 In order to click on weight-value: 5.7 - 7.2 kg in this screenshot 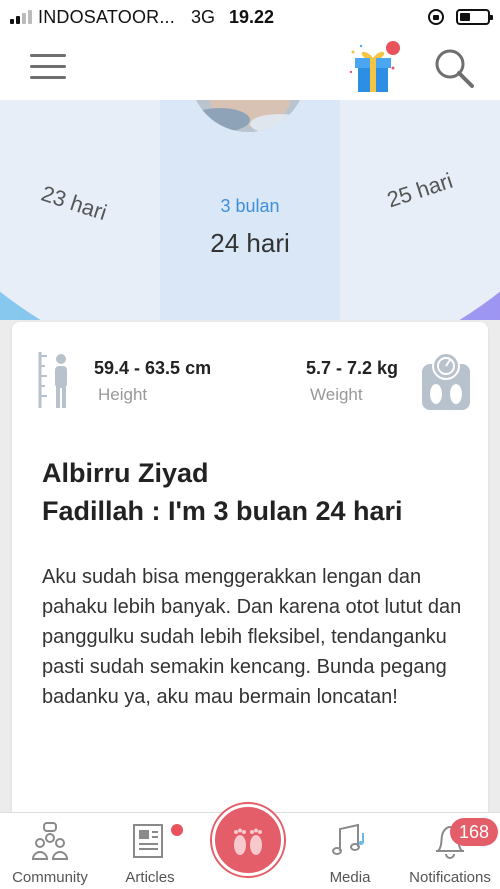, I will do `click(352, 368)`.